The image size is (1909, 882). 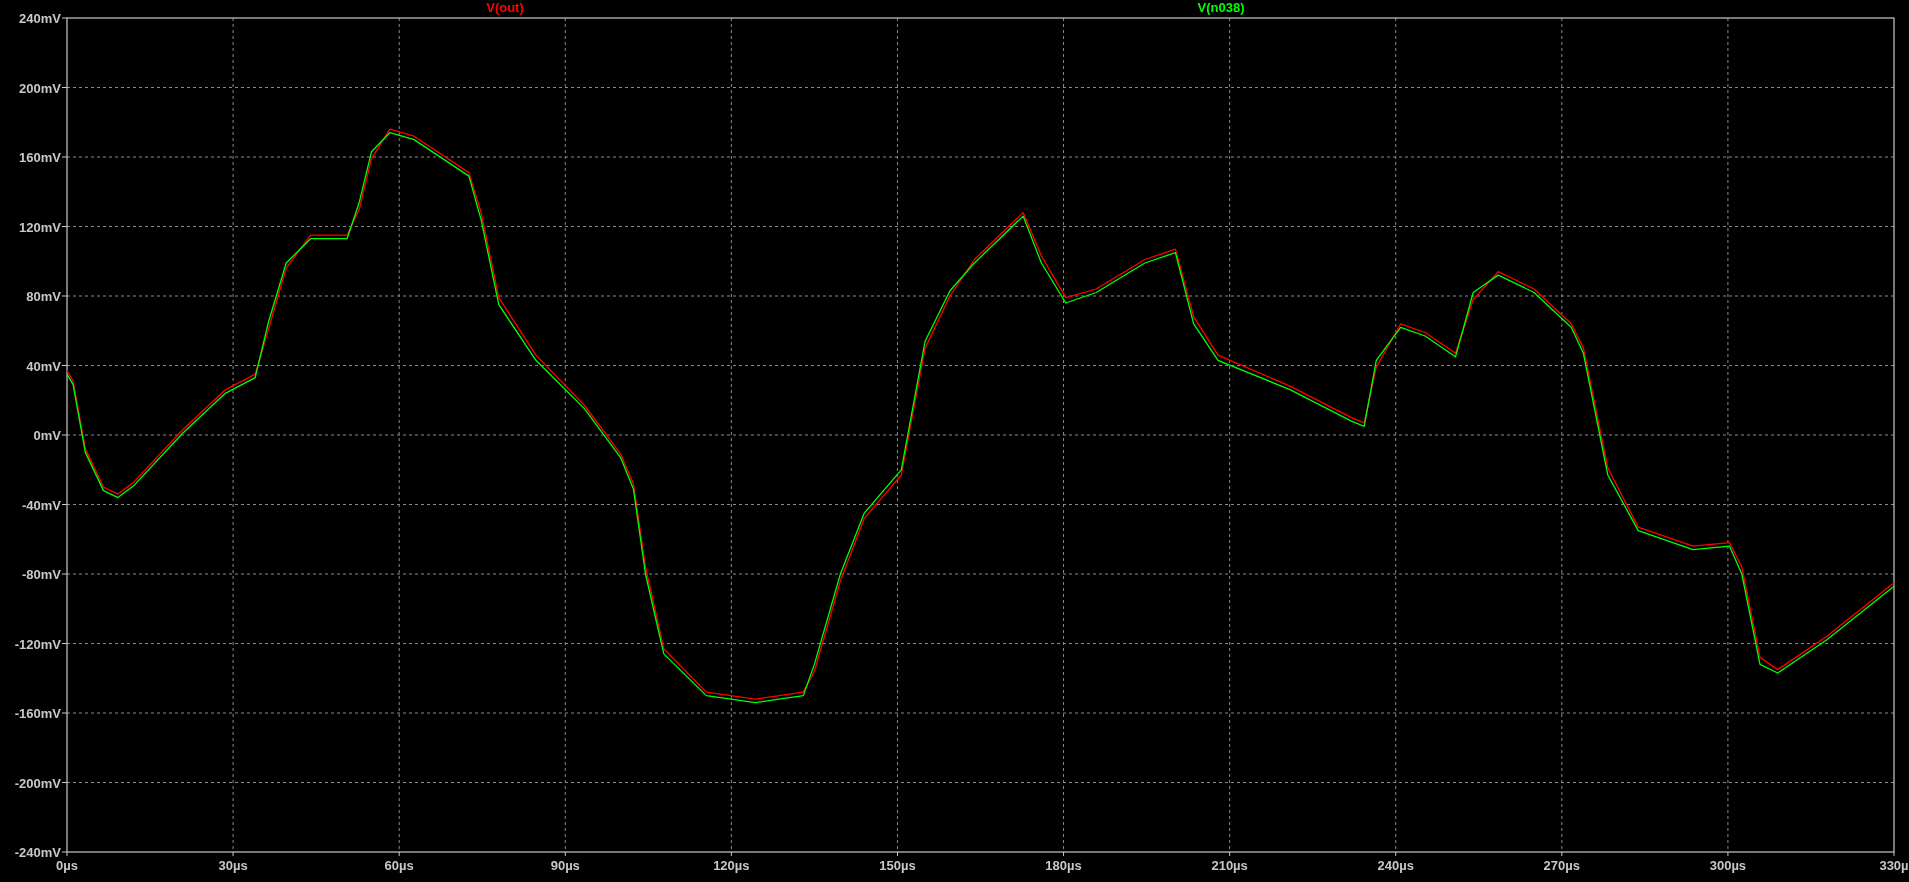 I want to click on trace-label: V(n038), so click(x=1221, y=7).